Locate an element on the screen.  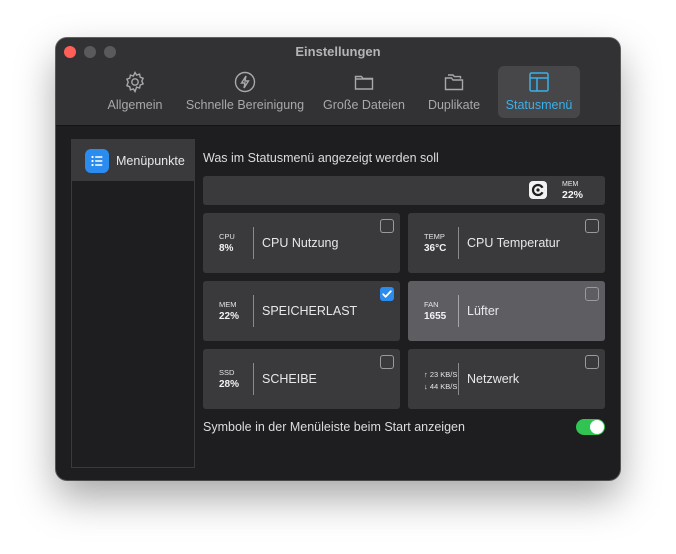
tab-schnelle-bereinigung: Schnelle Bereinigung is located at coordinates (245, 92).